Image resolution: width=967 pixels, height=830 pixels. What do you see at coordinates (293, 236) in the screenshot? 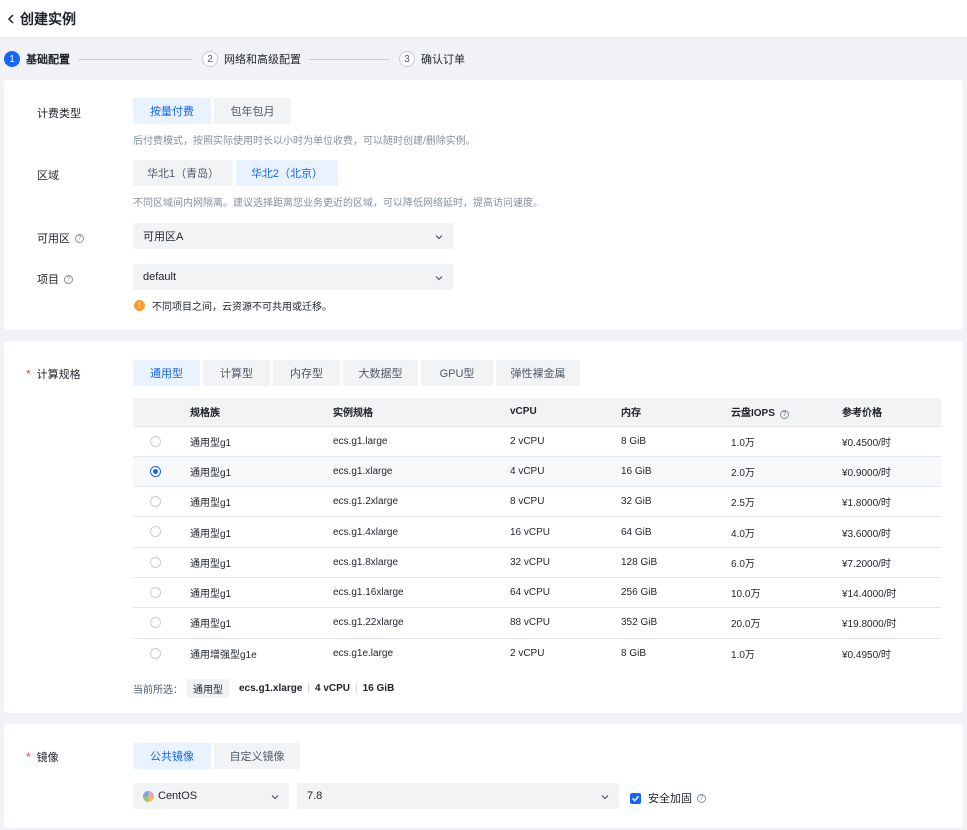
I see `zone-select: 可用区A` at bounding box center [293, 236].